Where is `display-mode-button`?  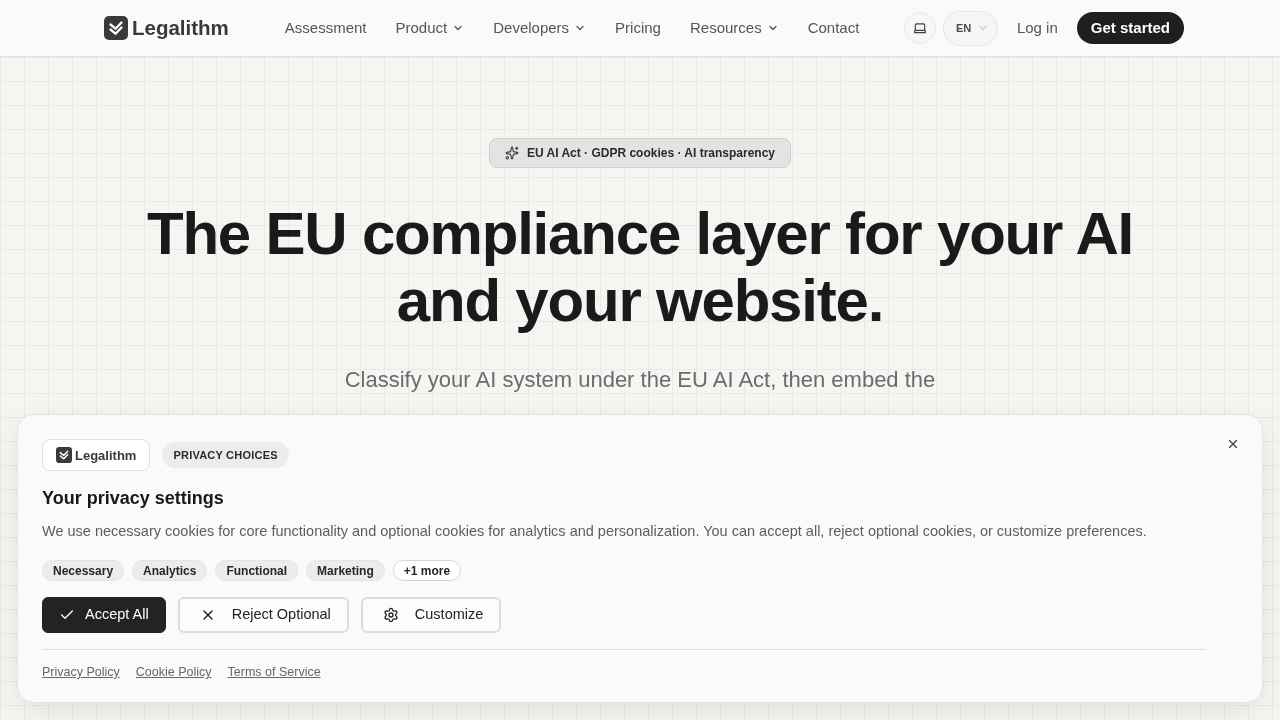
display-mode-button is located at coordinates (919, 28).